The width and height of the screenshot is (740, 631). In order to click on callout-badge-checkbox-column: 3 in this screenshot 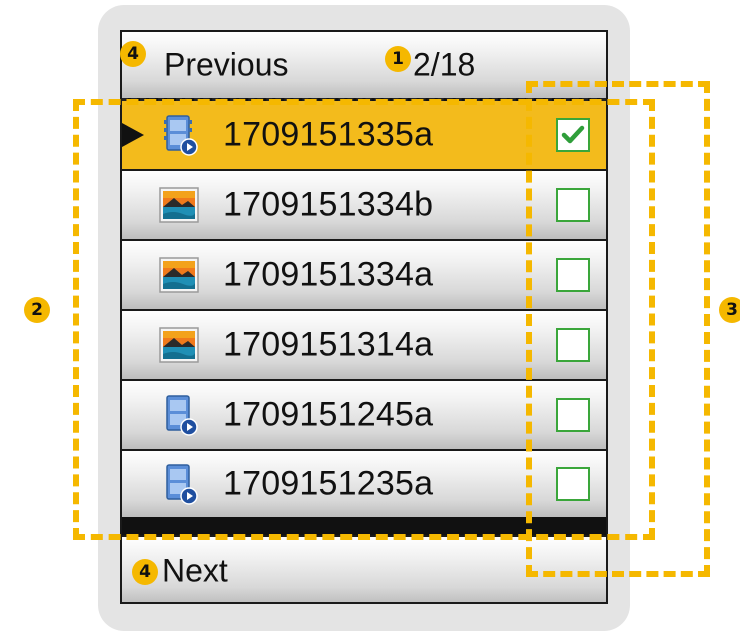, I will do `click(729, 310)`.